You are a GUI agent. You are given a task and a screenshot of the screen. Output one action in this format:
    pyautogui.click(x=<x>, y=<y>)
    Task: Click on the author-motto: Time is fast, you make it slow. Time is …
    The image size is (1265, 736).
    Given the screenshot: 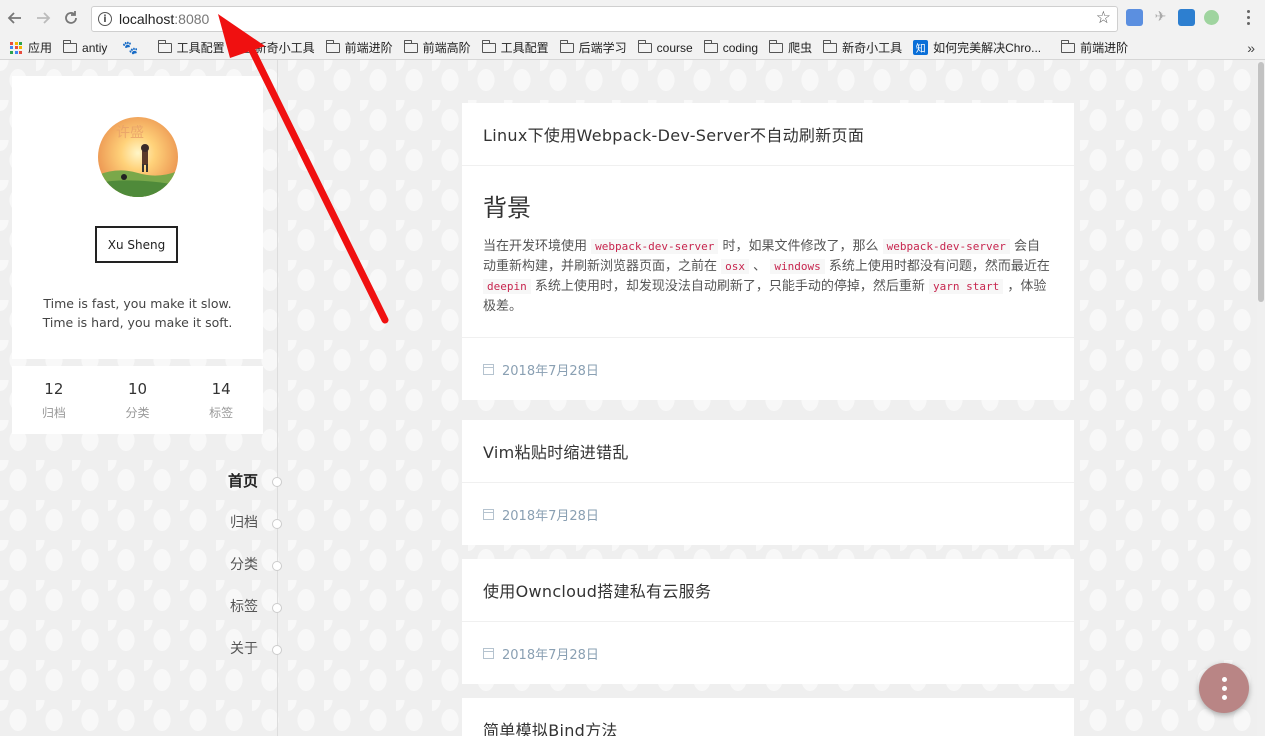 What is the action you would take?
    pyautogui.click(x=137, y=313)
    